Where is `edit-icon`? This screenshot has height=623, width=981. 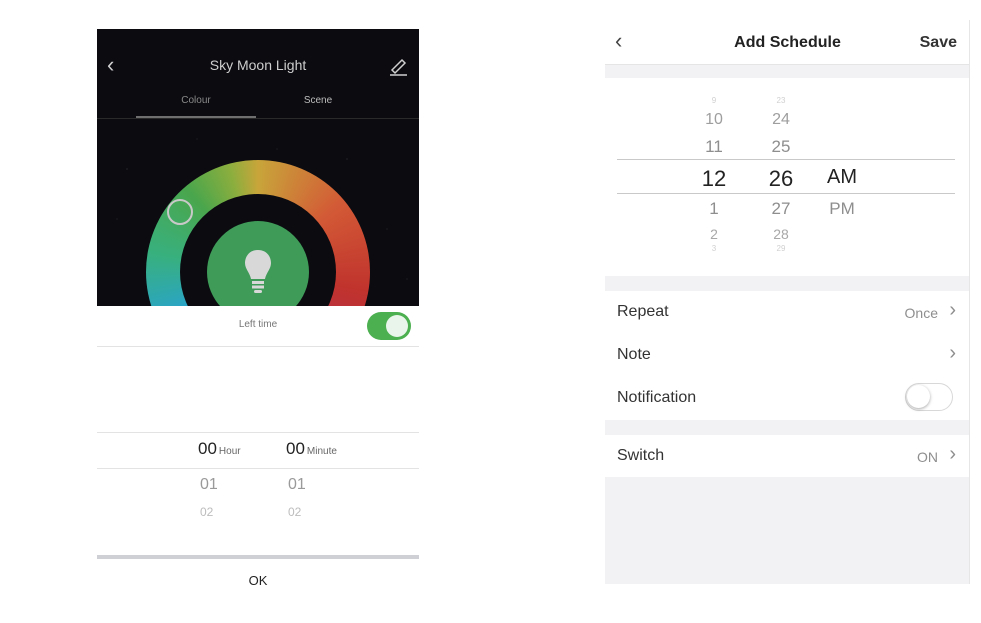 edit-icon is located at coordinates (398, 66).